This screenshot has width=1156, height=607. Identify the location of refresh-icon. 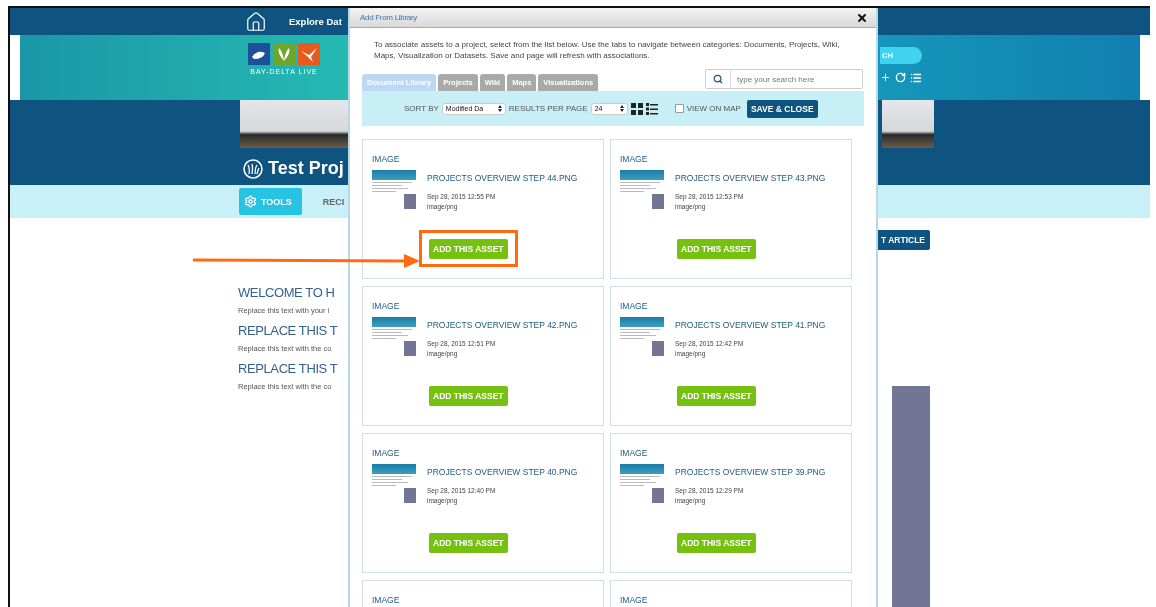
(900, 77).